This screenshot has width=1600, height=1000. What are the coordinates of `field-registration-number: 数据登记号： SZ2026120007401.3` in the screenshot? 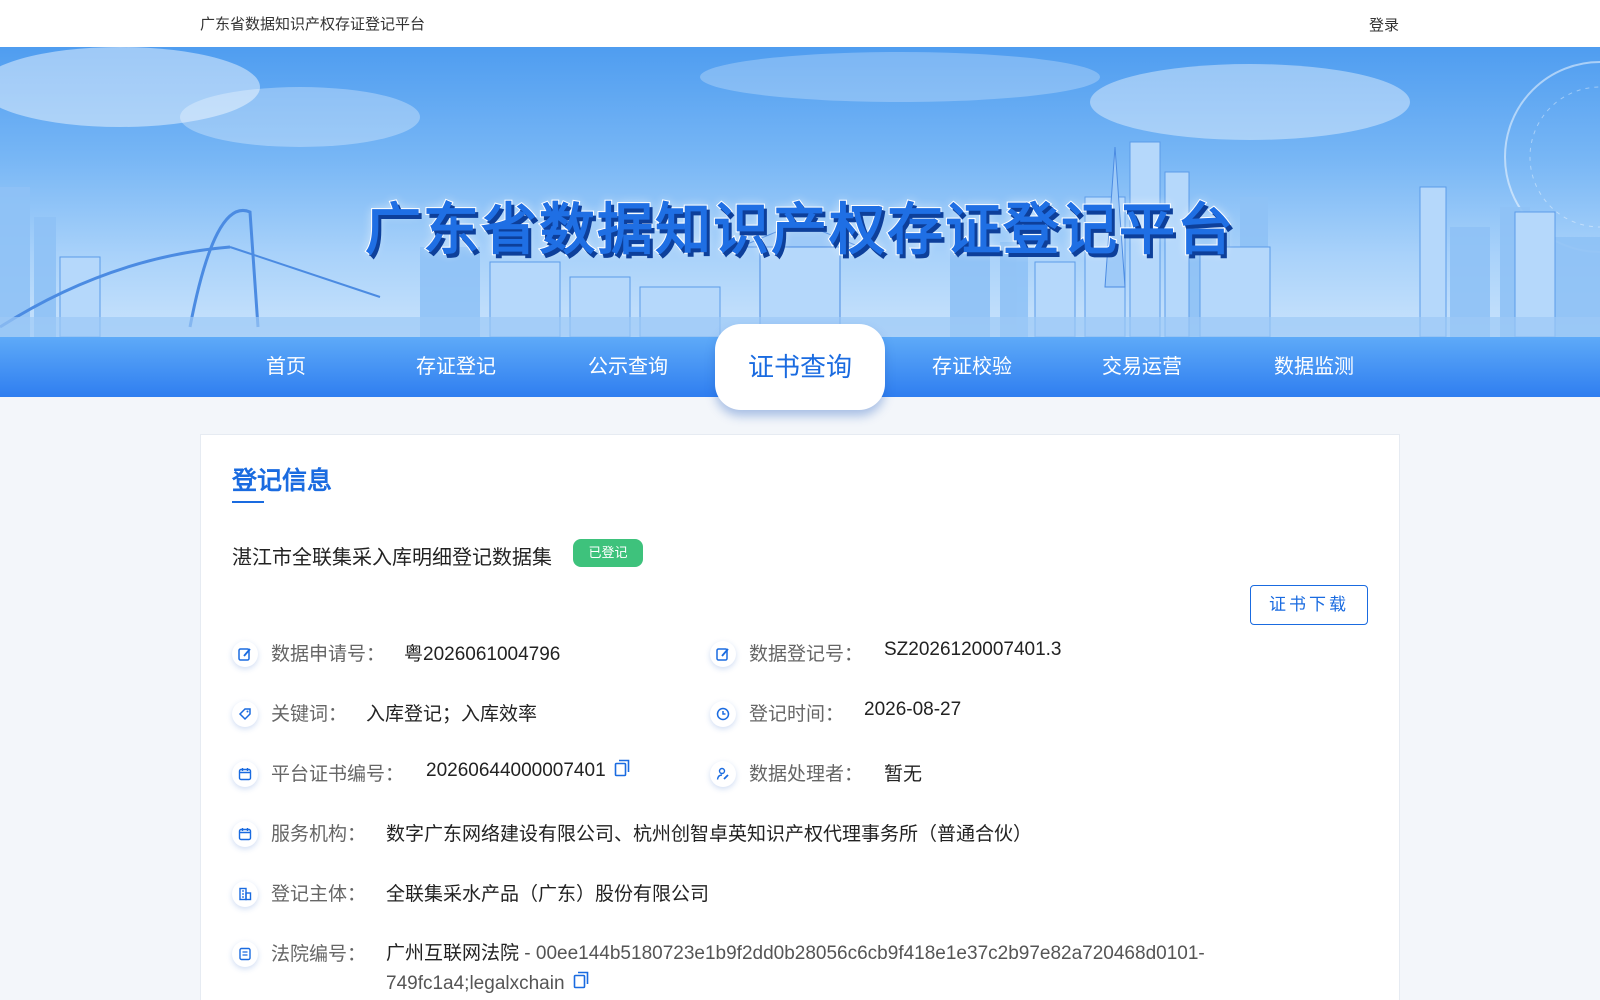 It's located at (930, 654).